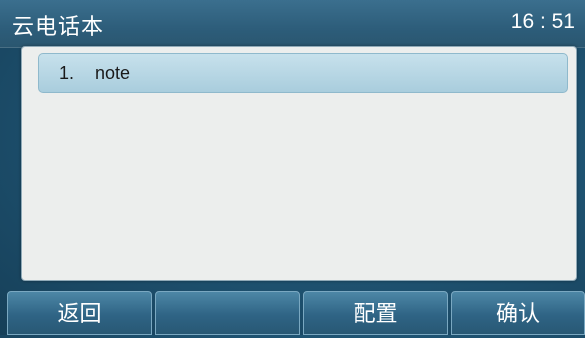 The width and height of the screenshot is (585, 338). What do you see at coordinates (542, 21) in the screenshot?
I see `clock: 16 : 51` at bounding box center [542, 21].